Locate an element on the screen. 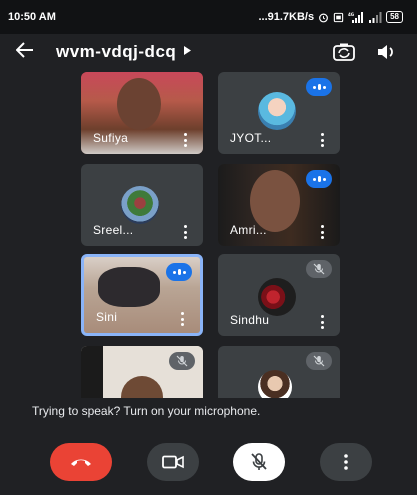 This screenshot has height=495, width=417. camera-button is located at coordinates (173, 462).